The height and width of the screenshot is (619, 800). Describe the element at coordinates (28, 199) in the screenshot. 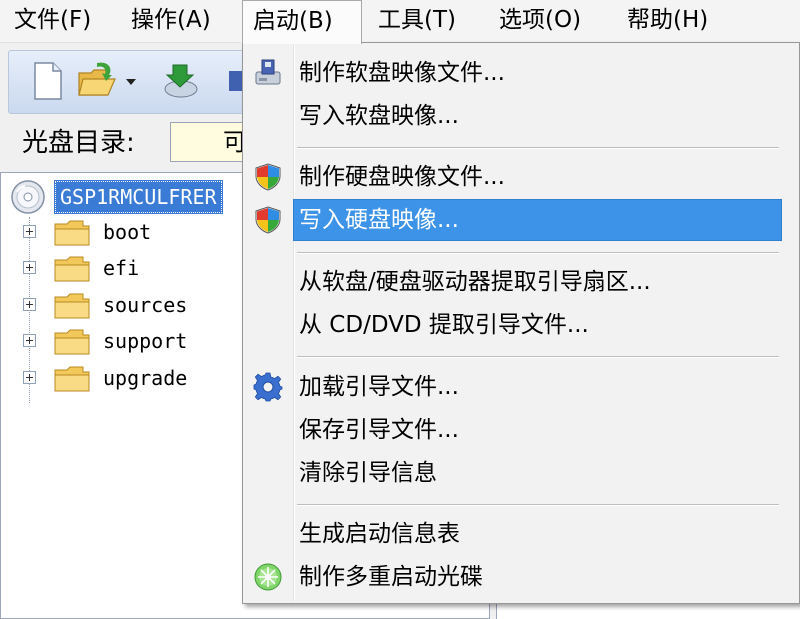

I see `cd-disc-icon` at that location.